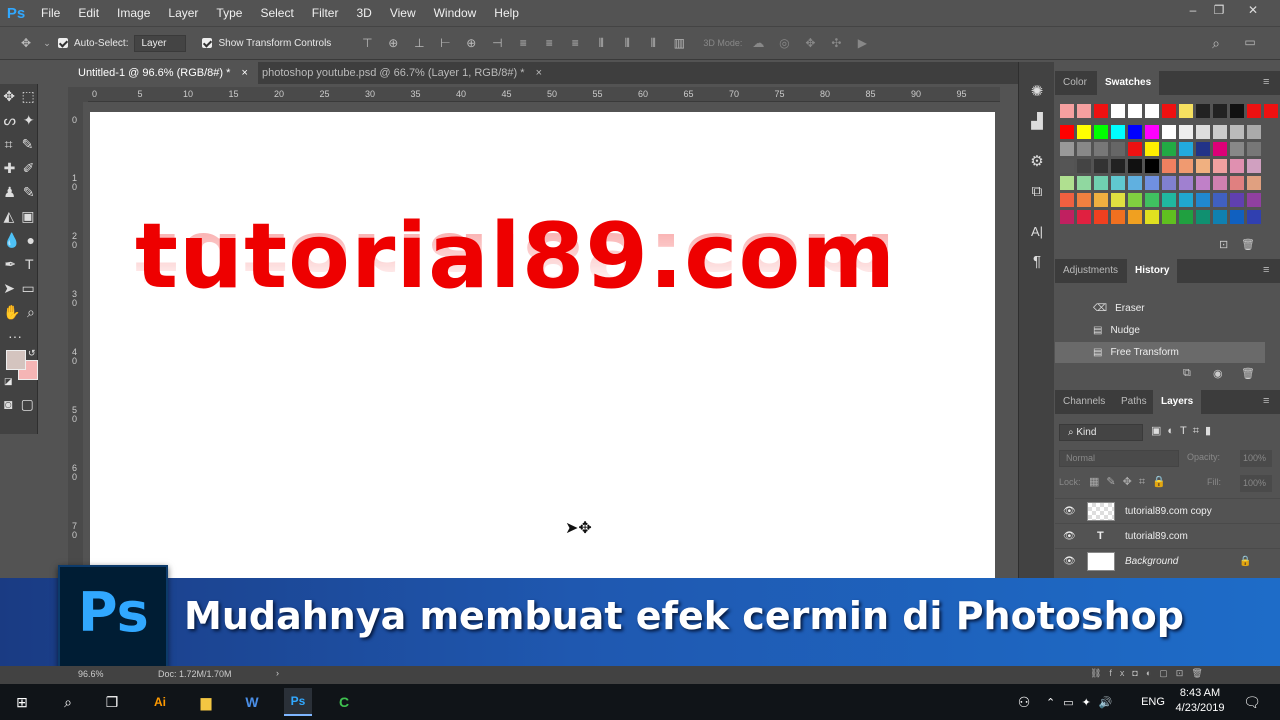 The height and width of the screenshot is (720, 1280). What do you see at coordinates (29, 120) in the screenshot?
I see `magic-wand-icon: ✦` at bounding box center [29, 120].